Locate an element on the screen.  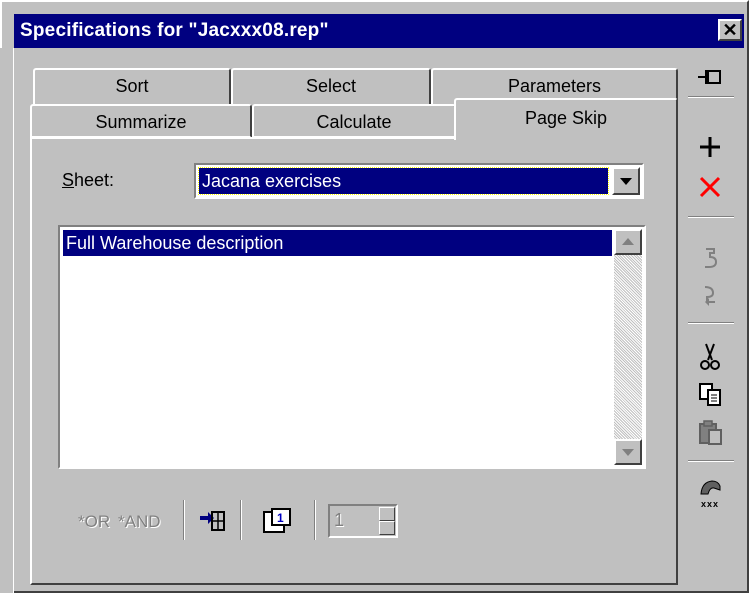
redo-button is located at coordinates (710, 295).